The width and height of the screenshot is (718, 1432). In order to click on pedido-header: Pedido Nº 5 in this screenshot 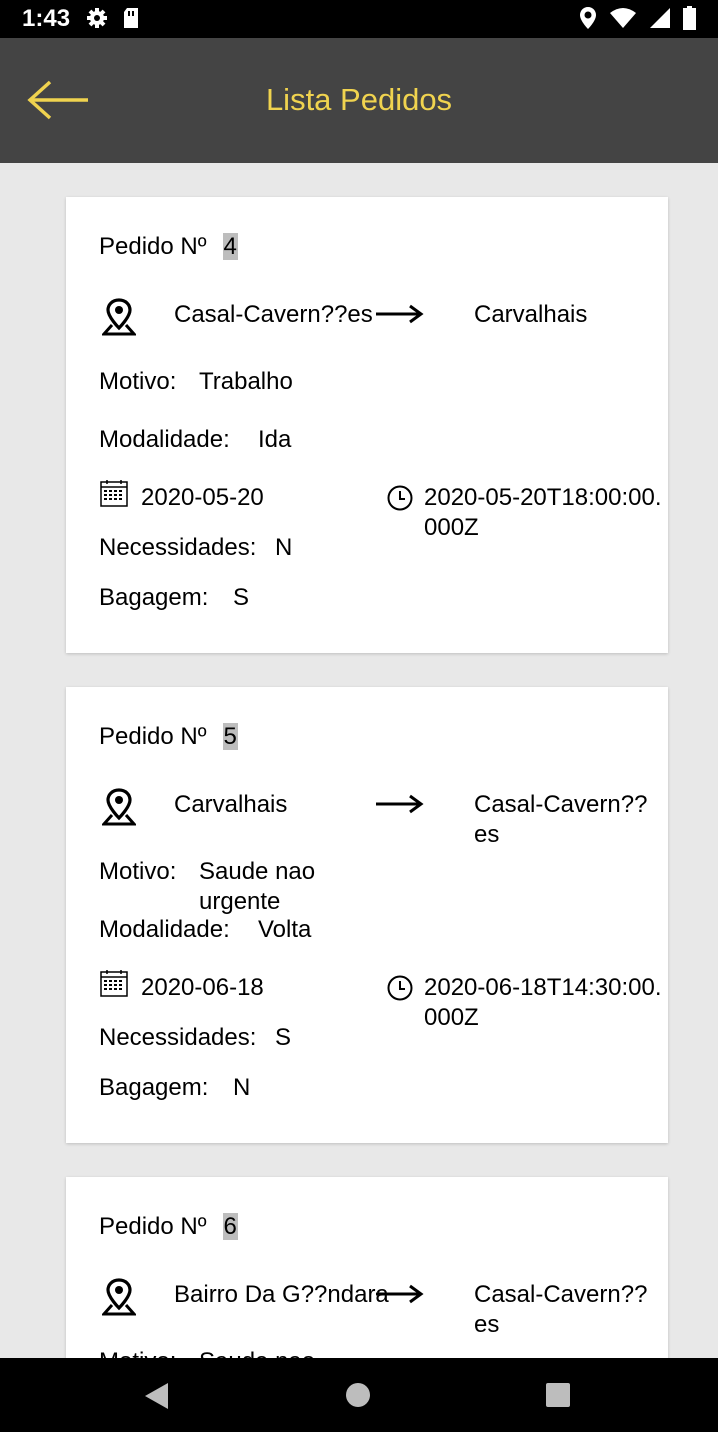, I will do `click(168, 737)`.